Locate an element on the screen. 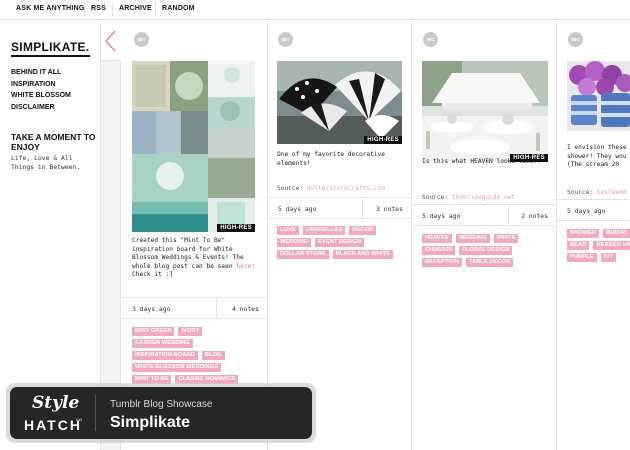 The height and width of the screenshot is (450, 630). sidebar-item-inspiration: INSPIRATION is located at coordinates (41, 85).